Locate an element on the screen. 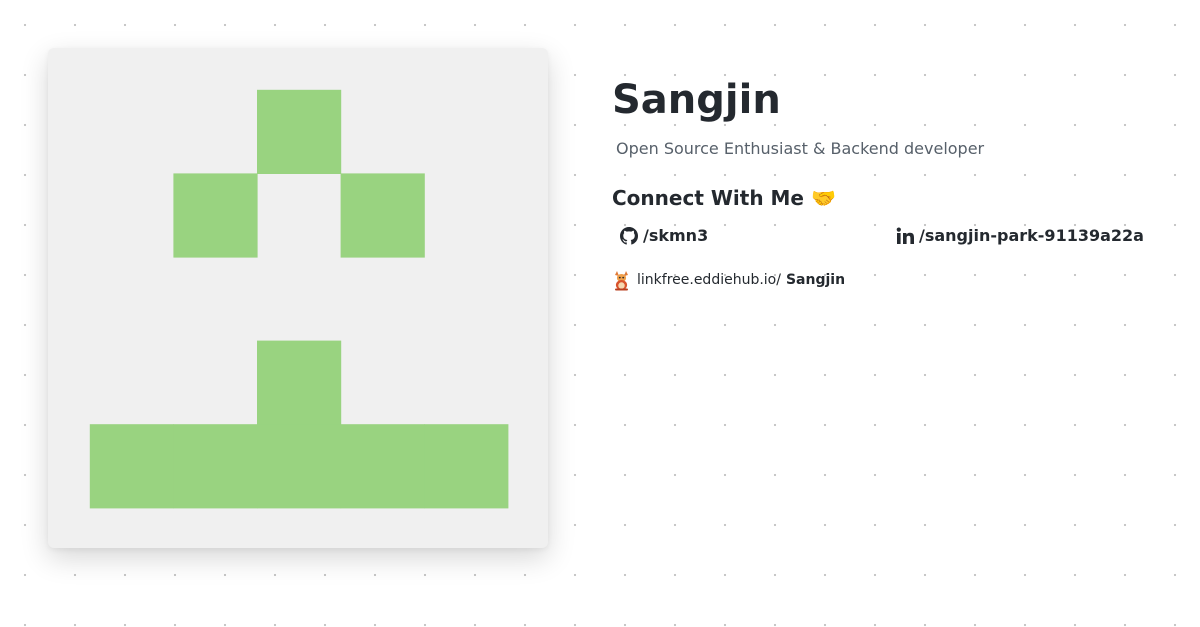  linkedin-icon is located at coordinates (905, 236).